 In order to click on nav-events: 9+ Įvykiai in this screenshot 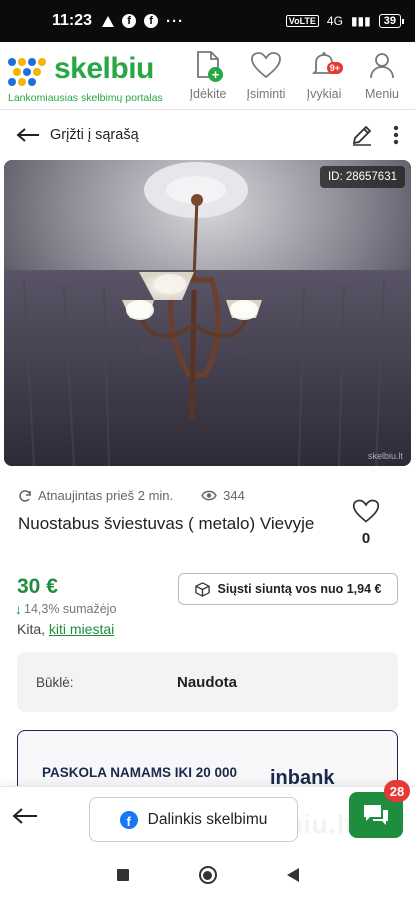, I will do `click(324, 74)`.